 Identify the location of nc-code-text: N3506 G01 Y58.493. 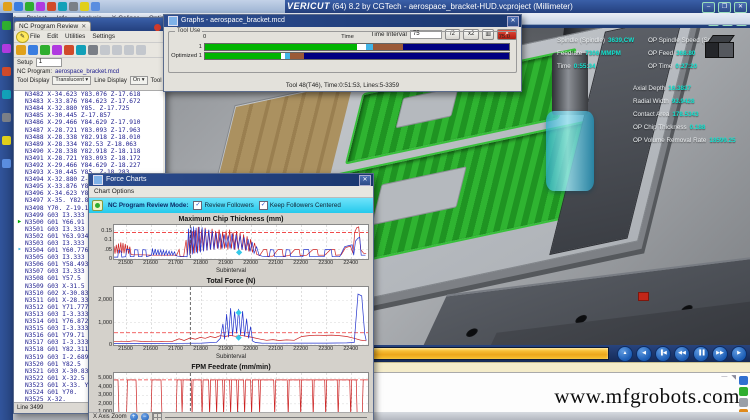
(57, 265).